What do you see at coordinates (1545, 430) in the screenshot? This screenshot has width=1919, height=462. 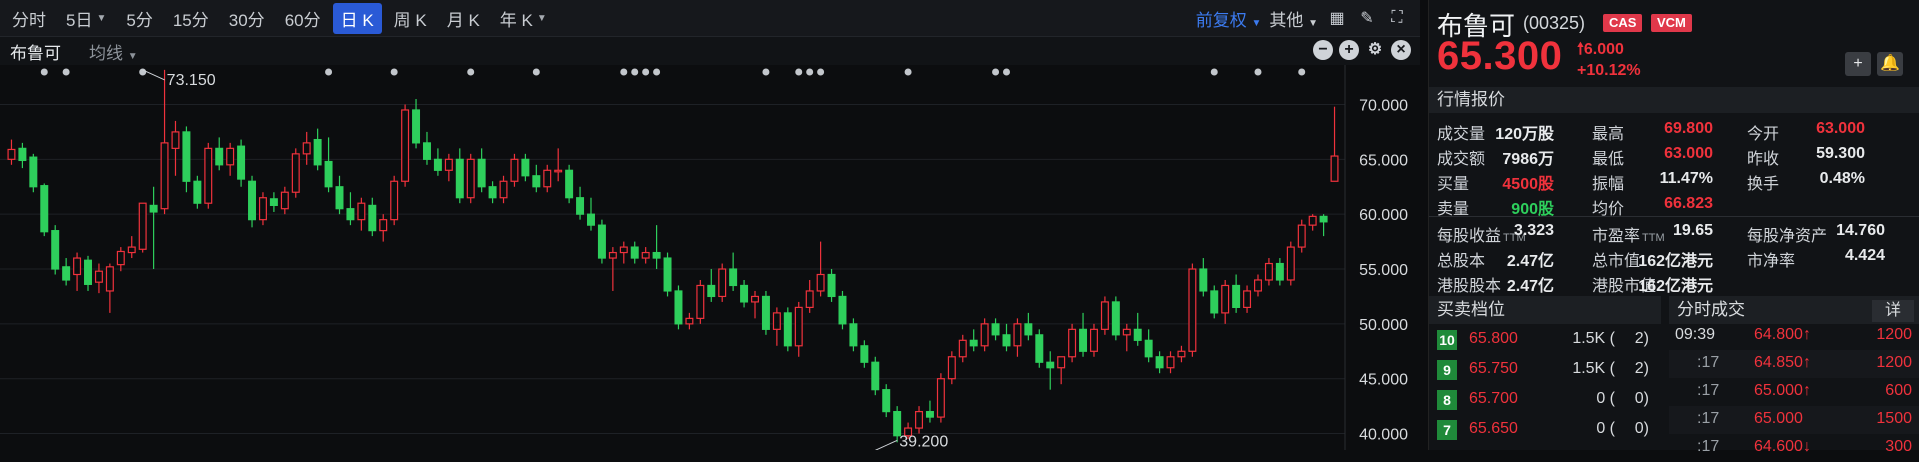 I see `orderbook-level: 7 65.650 0 (0)` at bounding box center [1545, 430].